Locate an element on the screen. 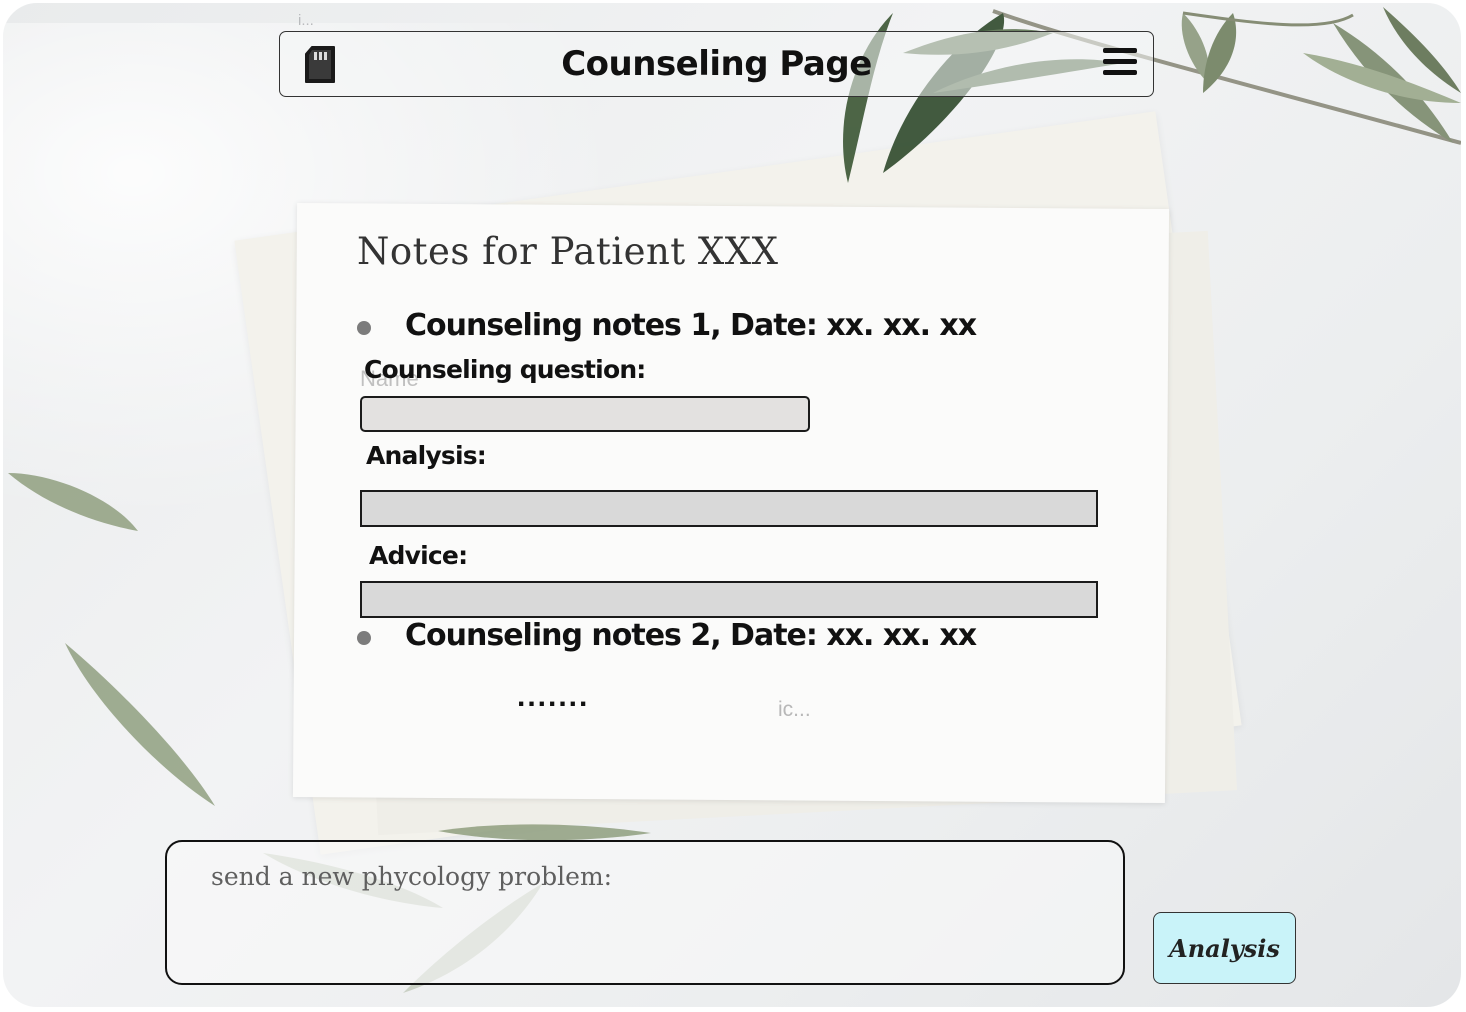 The width and height of the screenshot is (1466, 1012). advice-field is located at coordinates (729, 599).